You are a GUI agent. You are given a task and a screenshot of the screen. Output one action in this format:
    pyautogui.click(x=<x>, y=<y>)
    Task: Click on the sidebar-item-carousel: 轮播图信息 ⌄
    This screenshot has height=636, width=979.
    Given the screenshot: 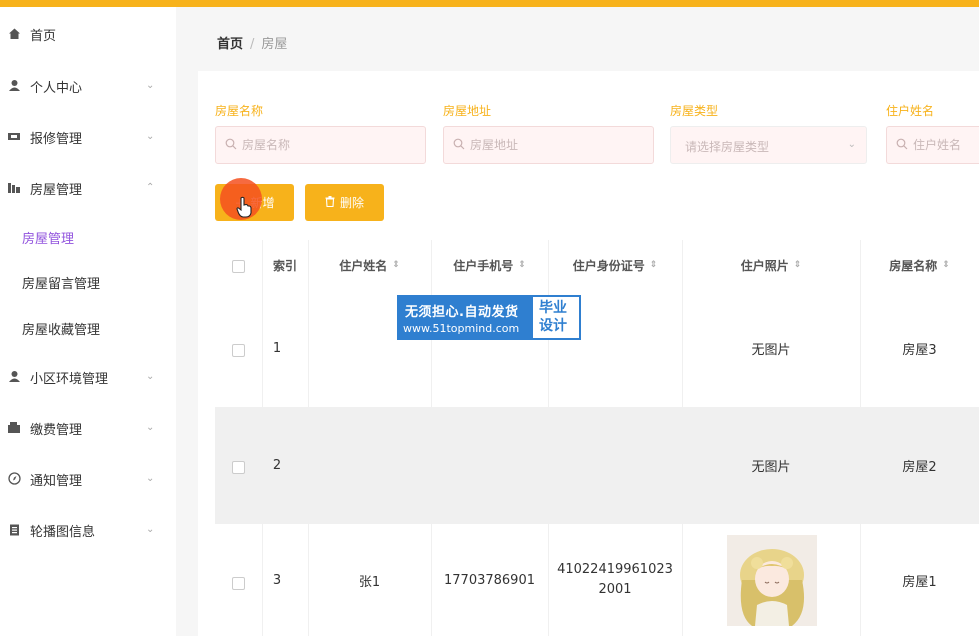 What is the action you would take?
    pyautogui.click(x=88, y=530)
    